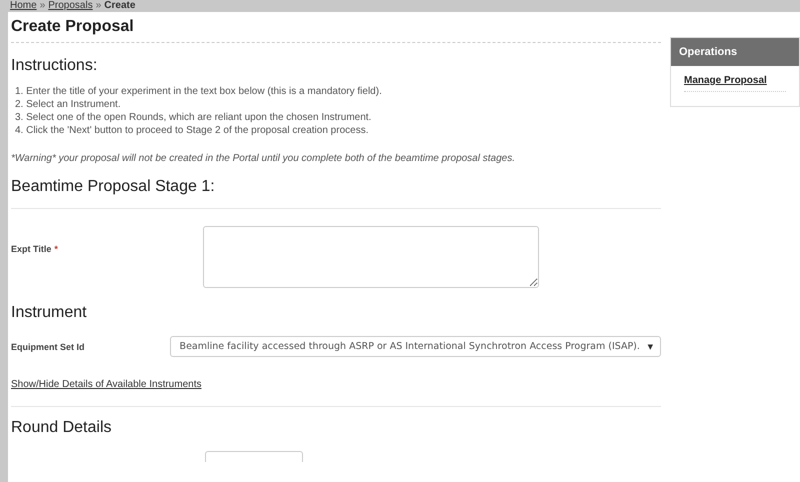 The image size is (800, 482). I want to click on instruction-step: 3. Select one of the open Rounds, which are reliant upon the chosen Instrument., so click(338, 117).